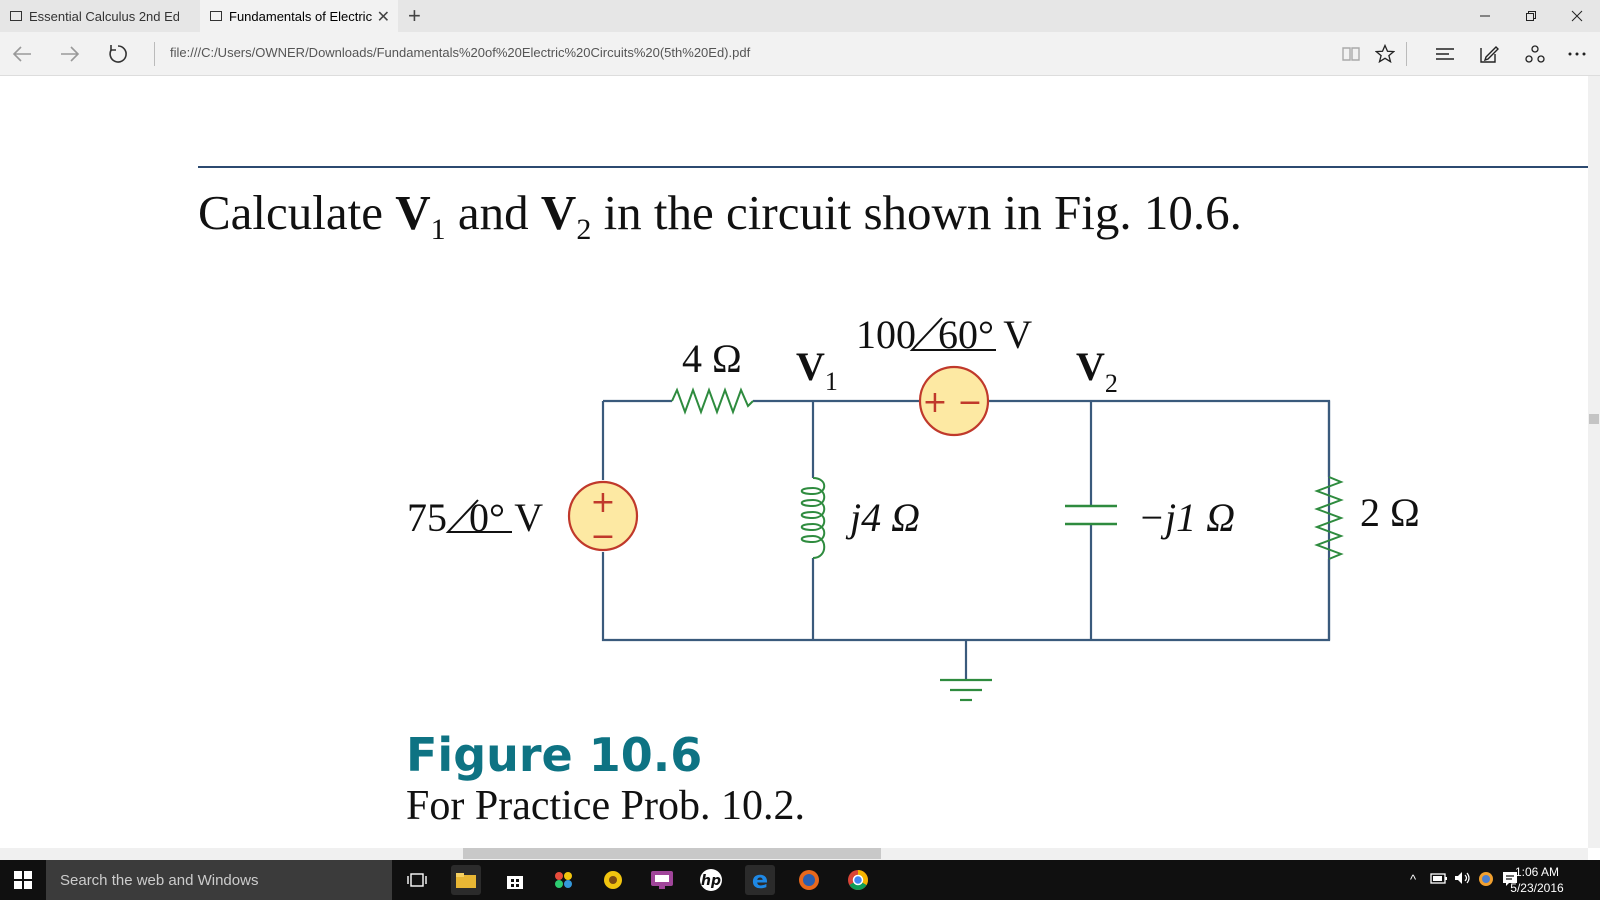  I want to click on tab-fundamentals-electric: Fundamentals of Electric ✕, so click(299, 16).